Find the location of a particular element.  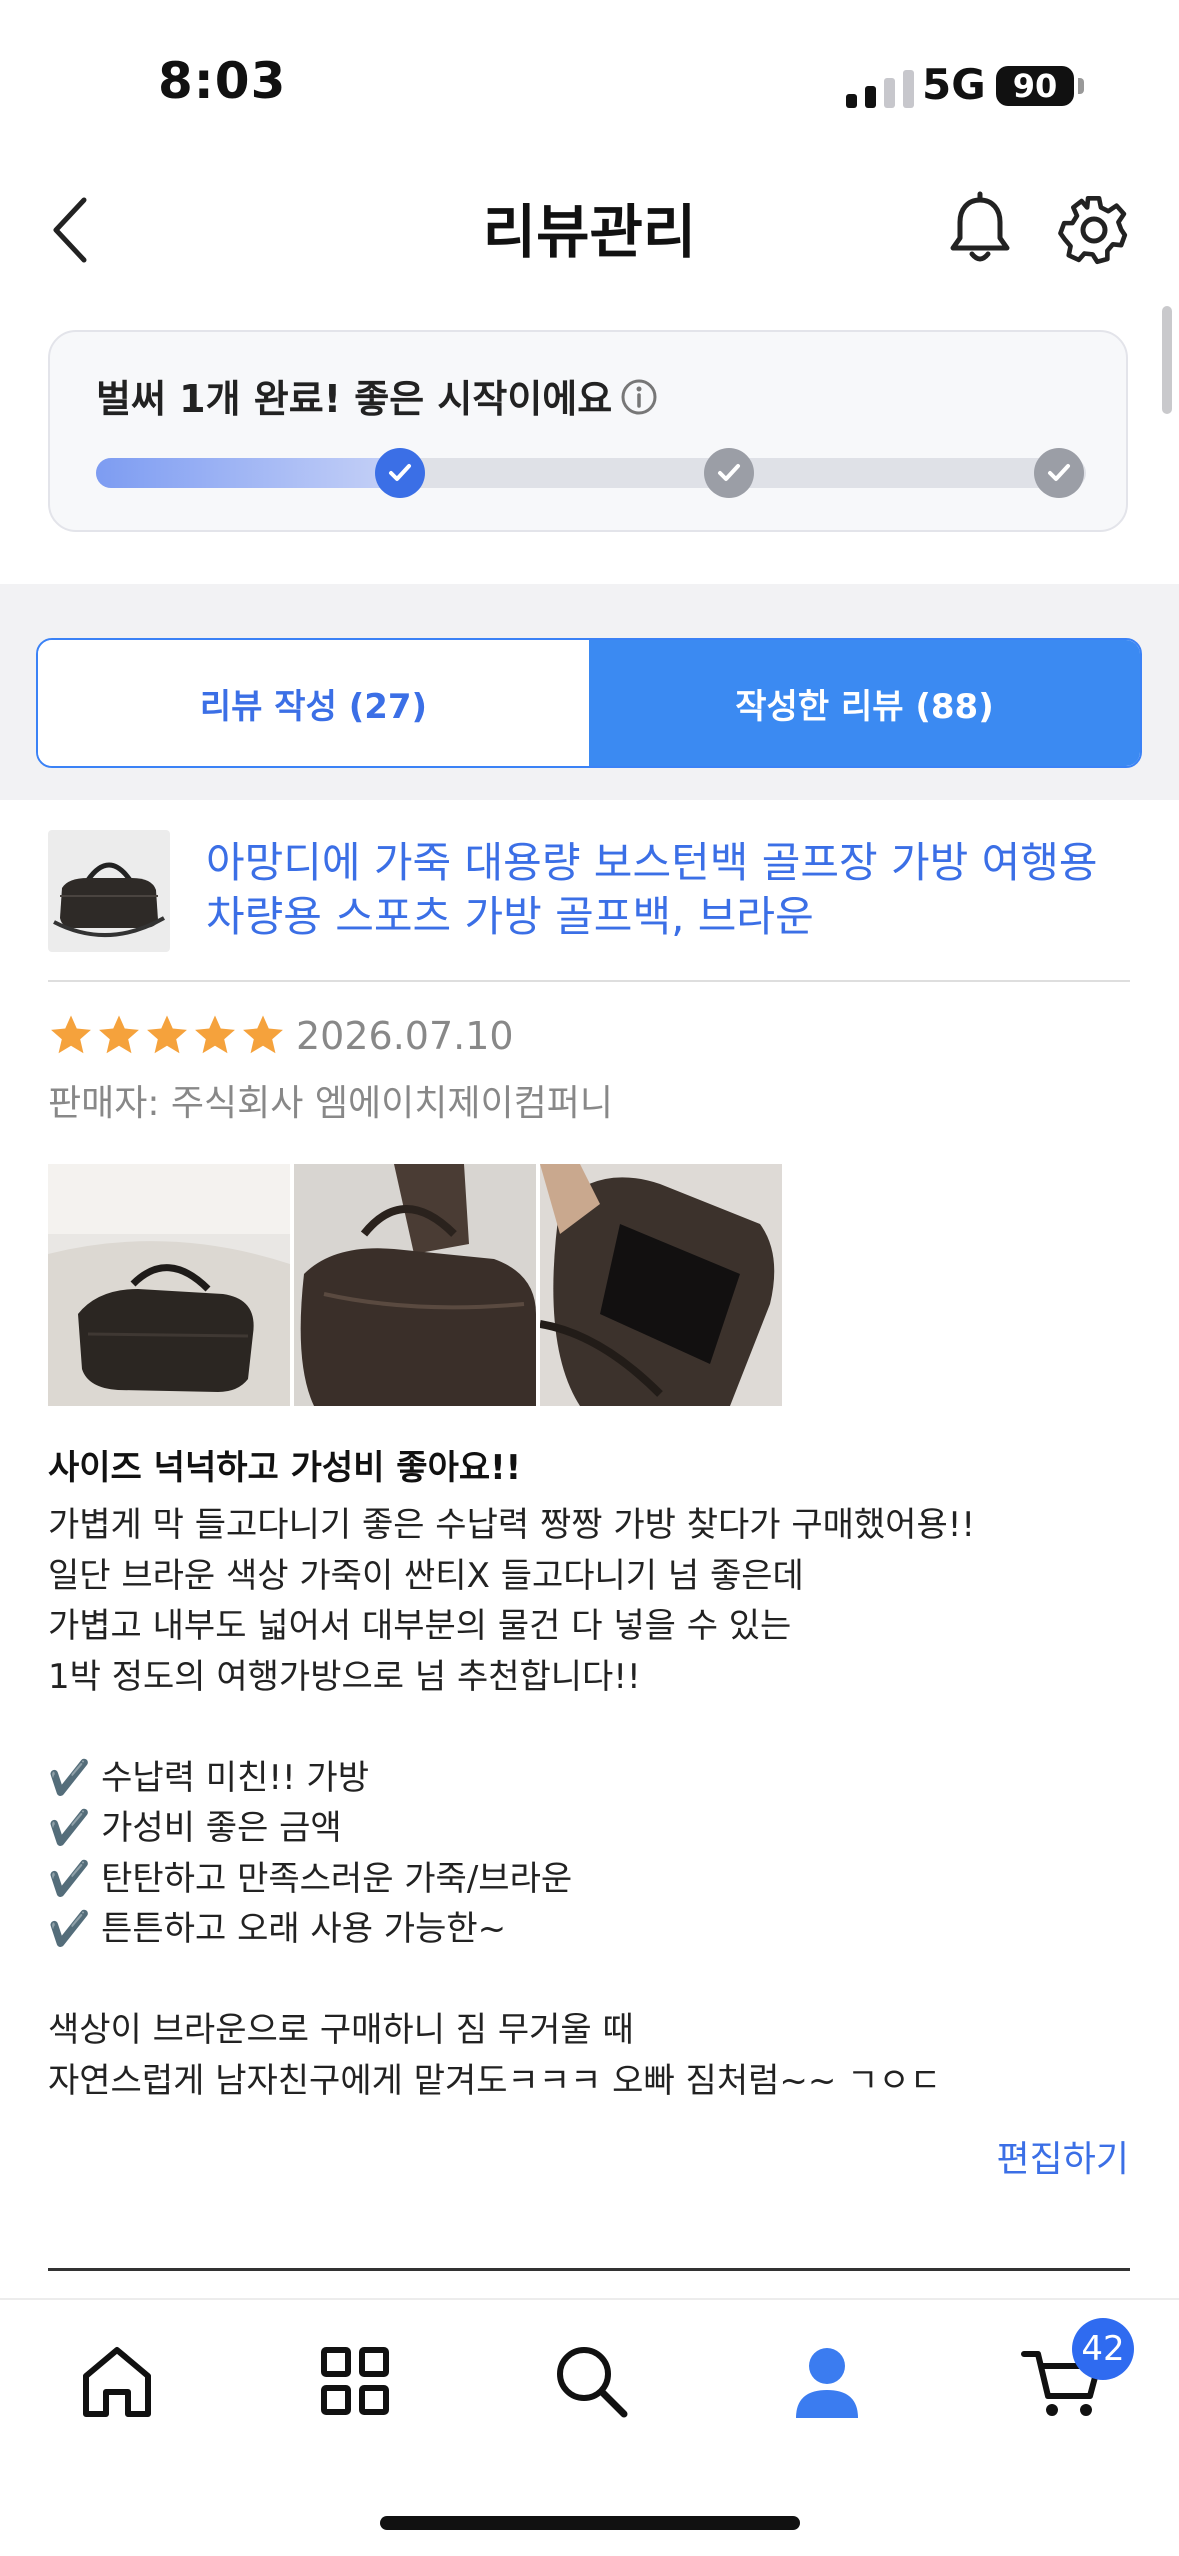

gear-icon is located at coordinates (1094, 230).